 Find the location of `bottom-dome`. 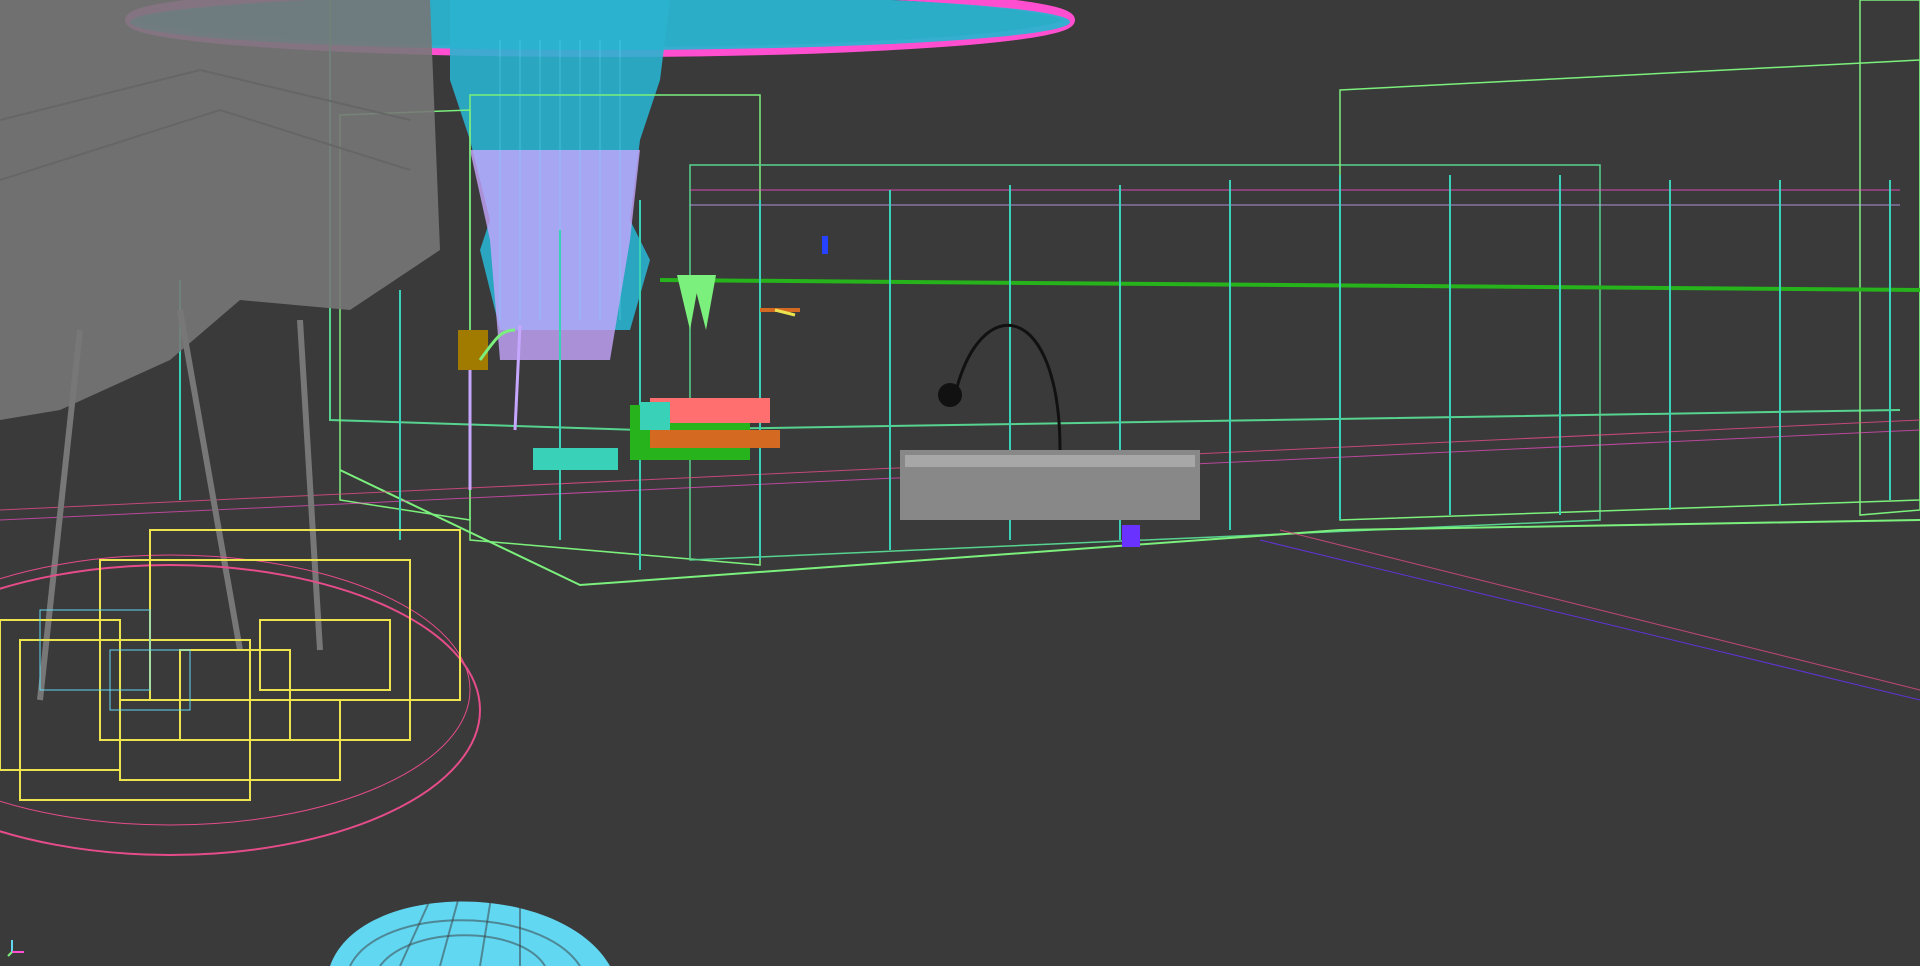

bottom-dome is located at coordinates (470, 928).